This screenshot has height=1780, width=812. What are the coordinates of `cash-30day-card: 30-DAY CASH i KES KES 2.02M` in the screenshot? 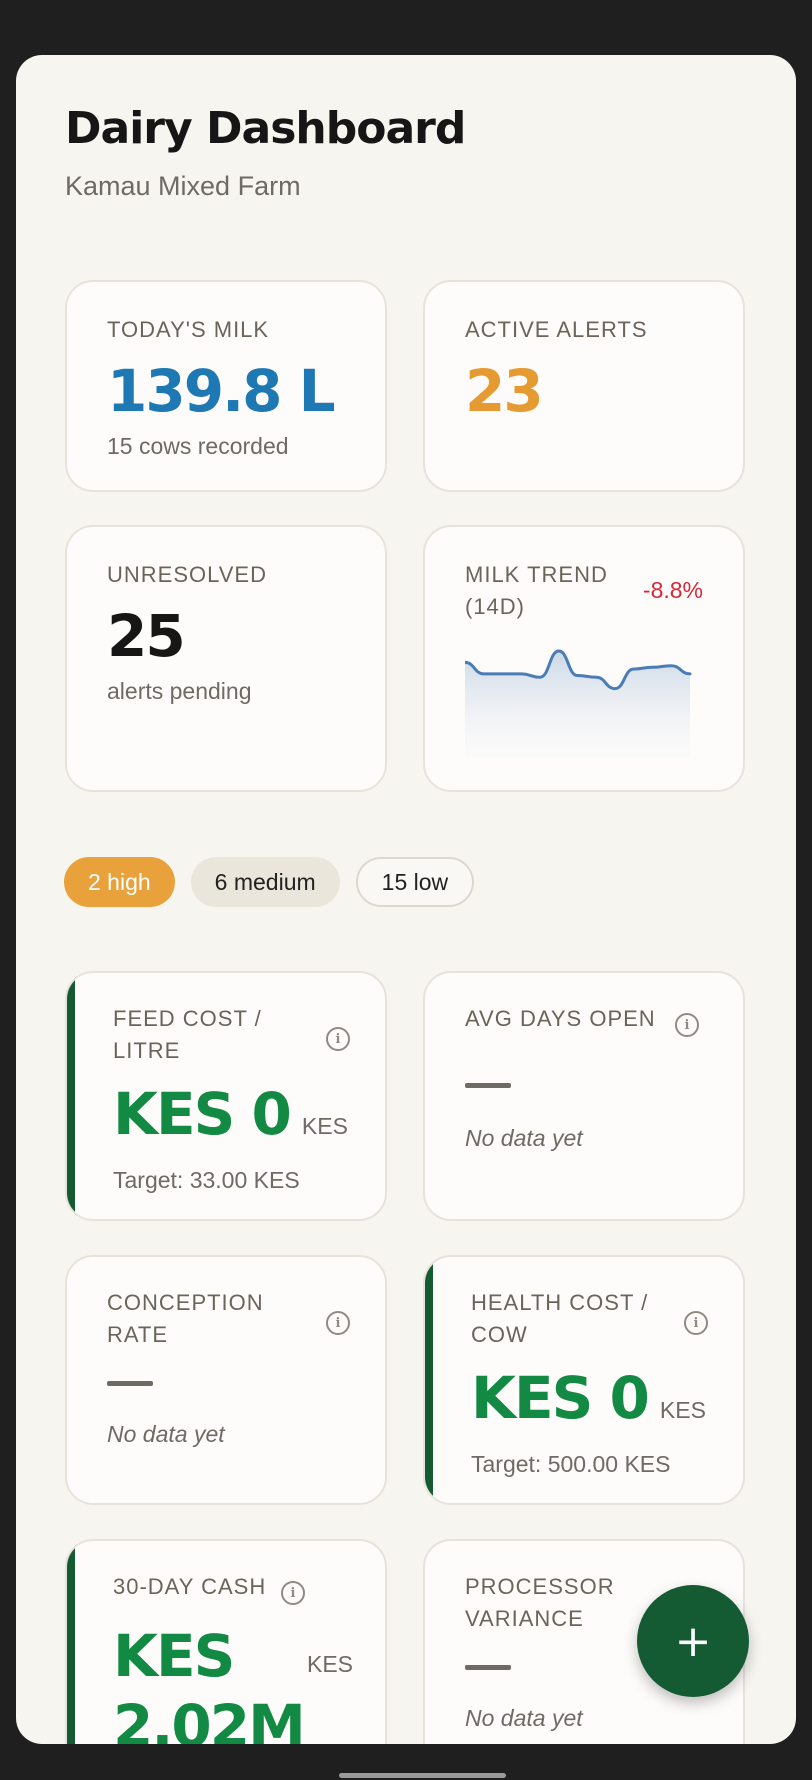 It's located at (226, 1641).